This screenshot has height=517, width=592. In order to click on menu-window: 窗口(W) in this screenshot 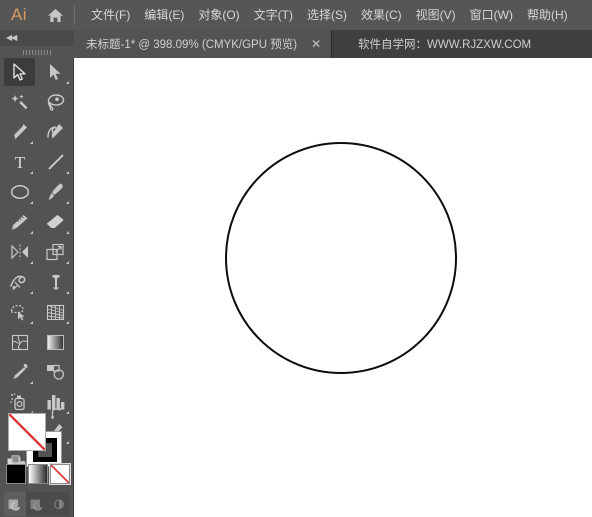, I will do `click(491, 15)`.